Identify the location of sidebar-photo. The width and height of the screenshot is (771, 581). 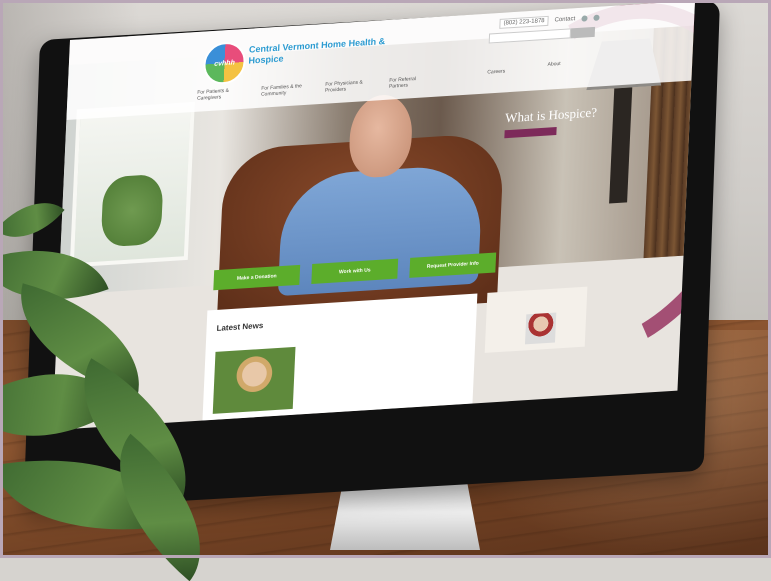
(540, 328).